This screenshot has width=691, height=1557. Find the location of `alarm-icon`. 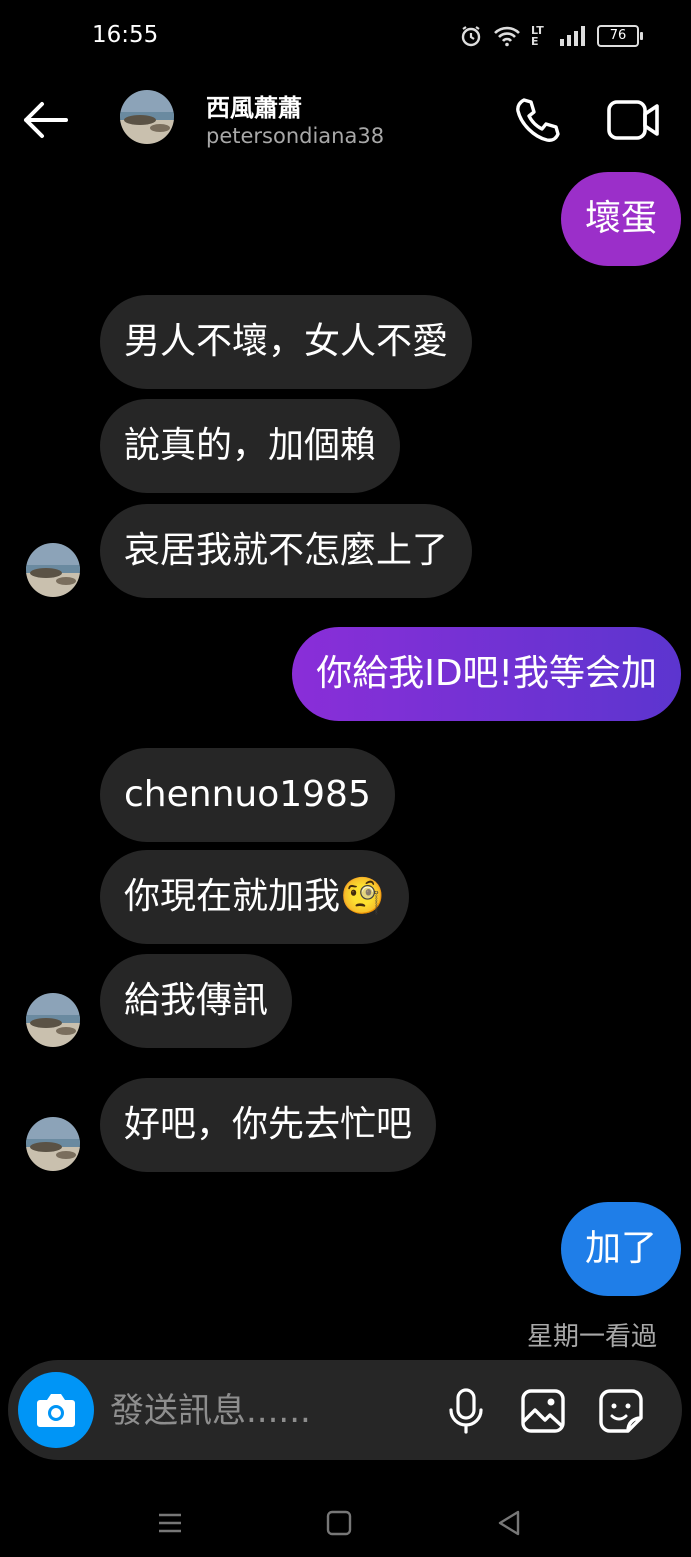

alarm-icon is located at coordinates (471, 36).